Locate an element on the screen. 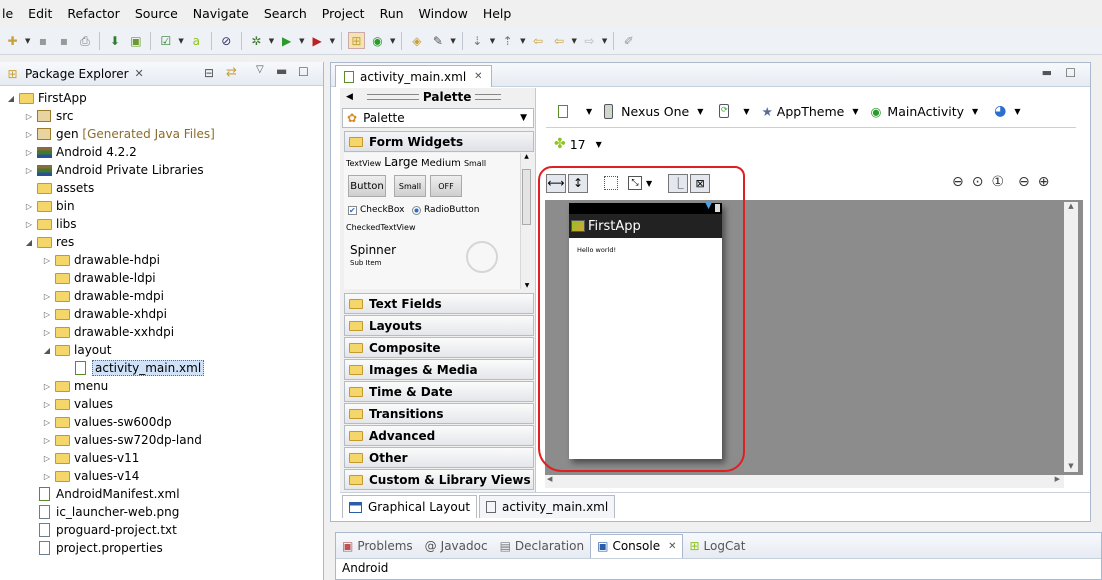 This screenshot has width=1102, height=580. menu-source: Source is located at coordinates (157, 13).